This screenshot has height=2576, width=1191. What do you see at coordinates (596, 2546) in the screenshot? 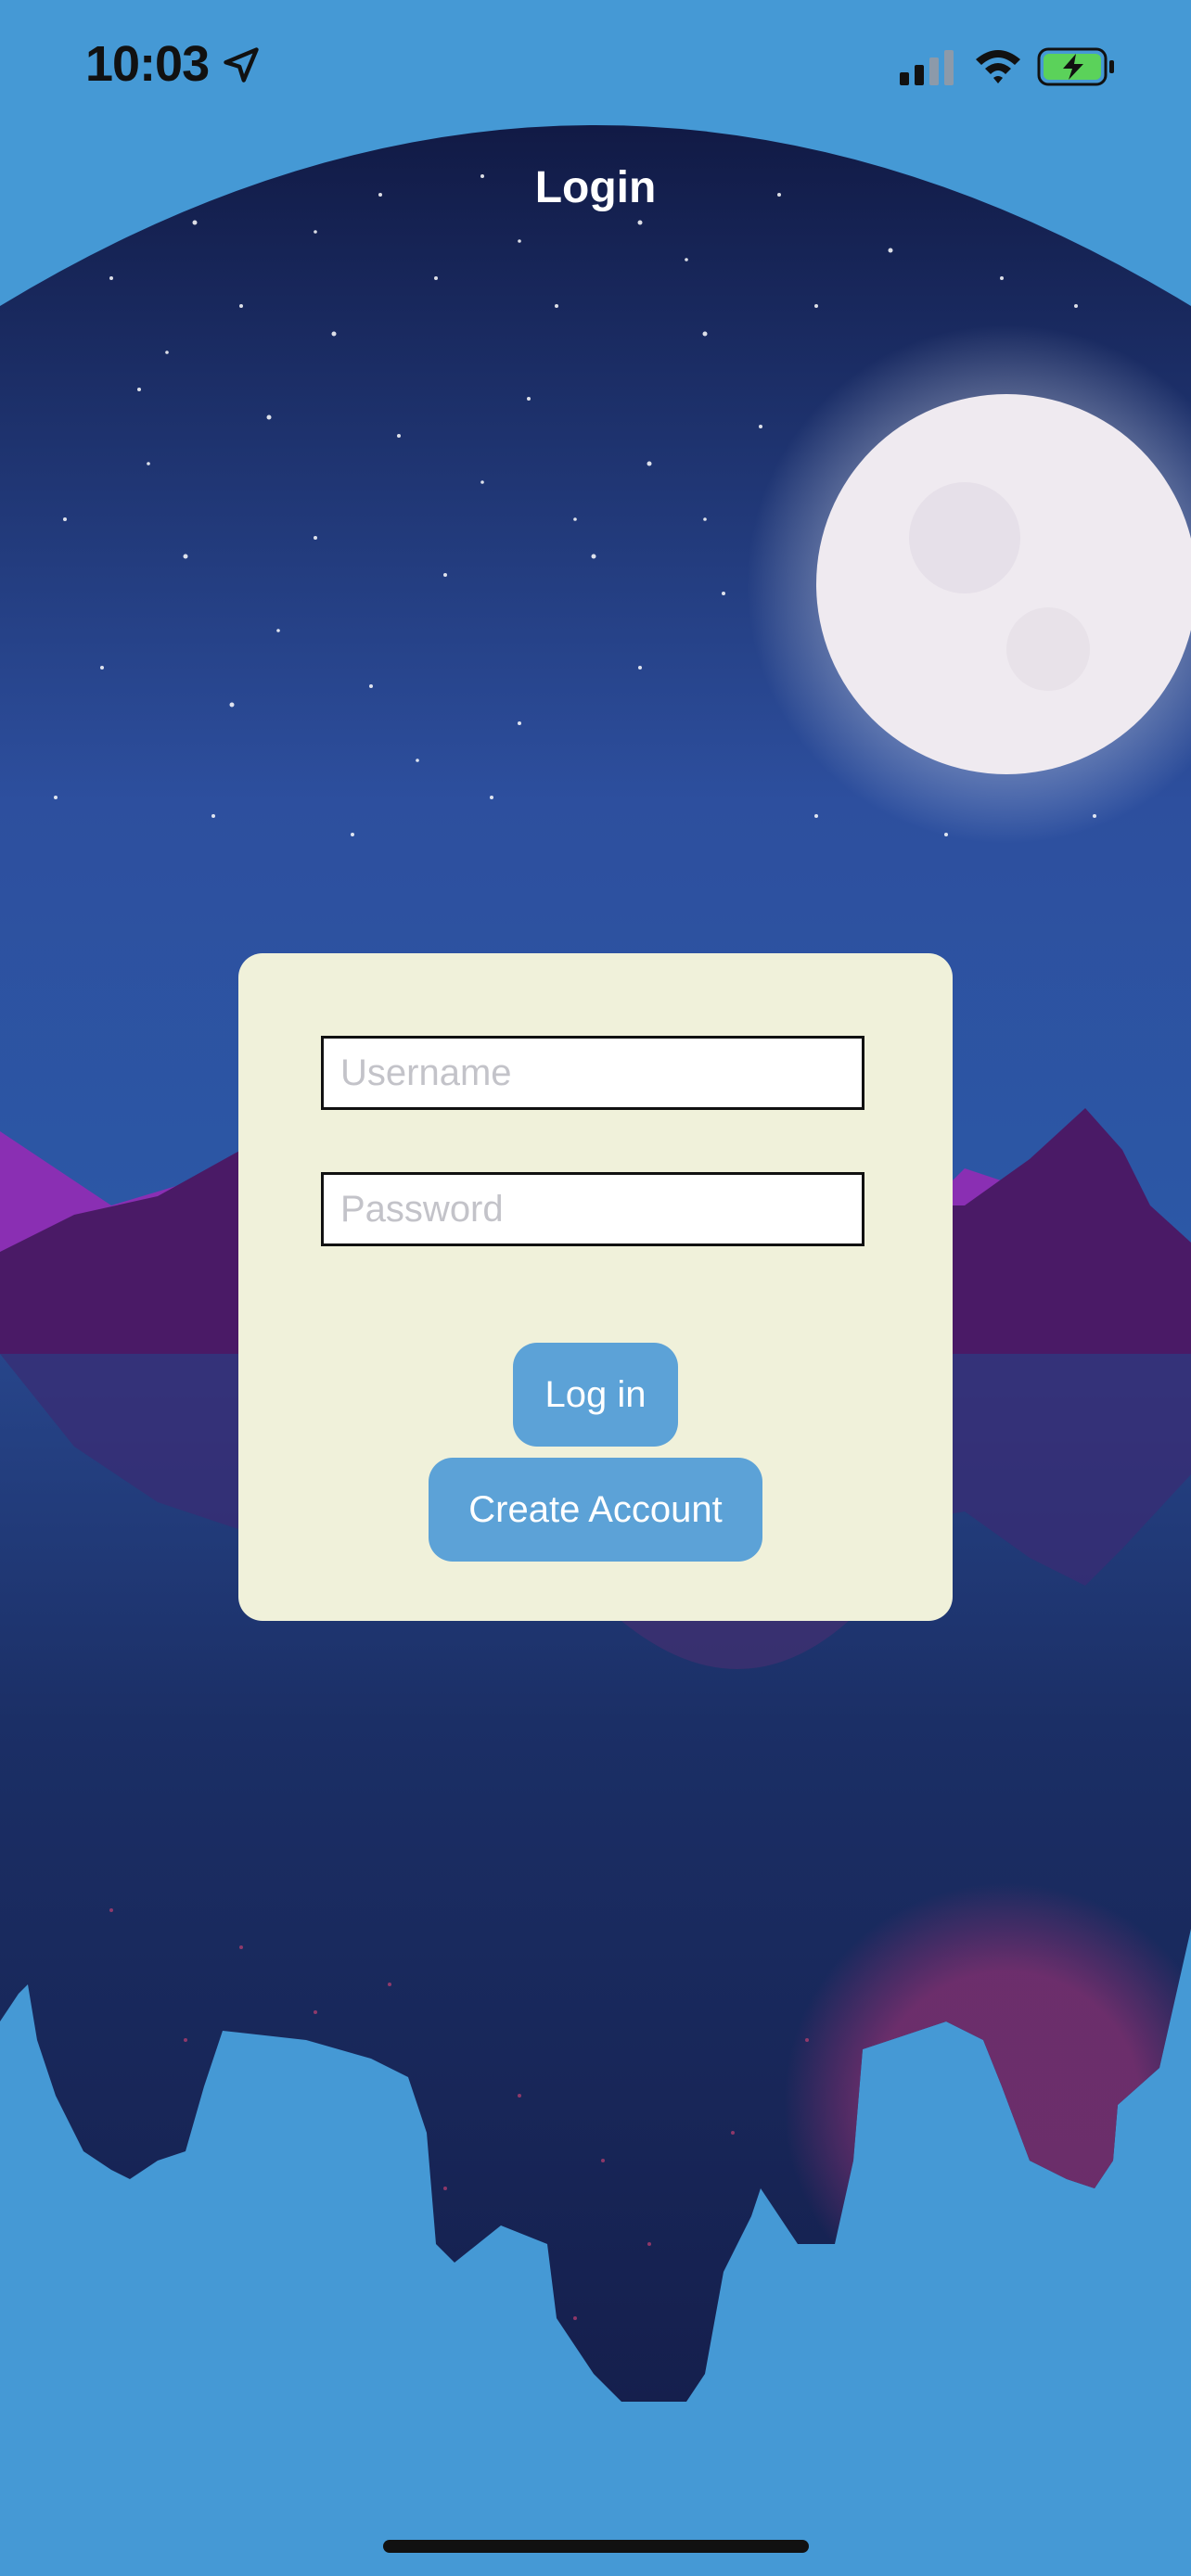
I see `home-indicator` at bounding box center [596, 2546].